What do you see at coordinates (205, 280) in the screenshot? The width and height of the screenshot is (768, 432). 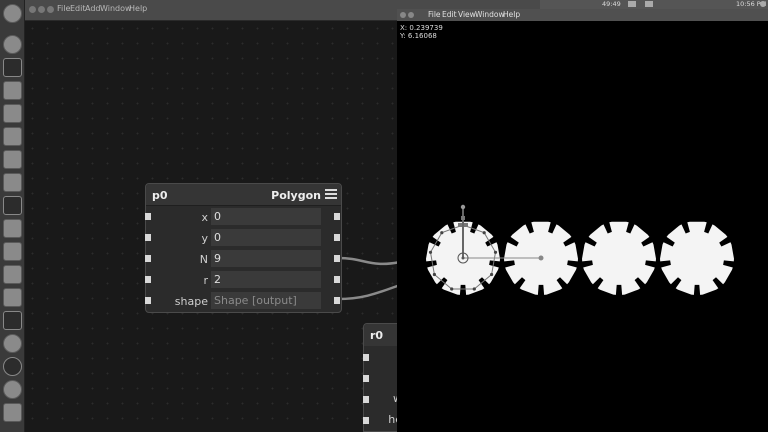 I see `param-label: r` at bounding box center [205, 280].